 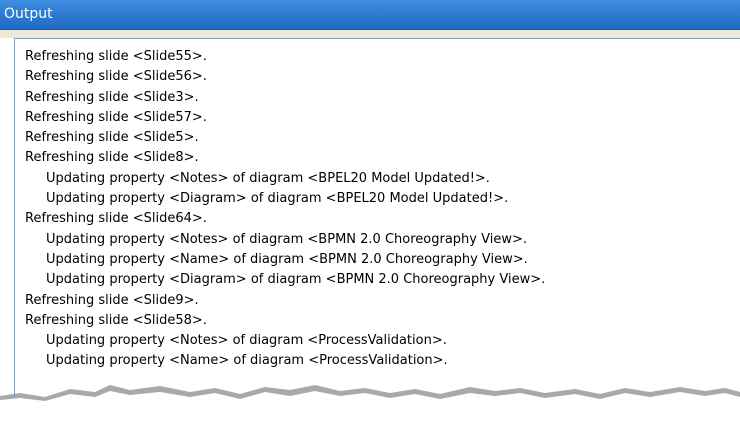 What do you see at coordinates (112, 138) in the screenshot?
I see `log-line: Refreshing slide <Slide5>.` at bounding box center [112, 138].